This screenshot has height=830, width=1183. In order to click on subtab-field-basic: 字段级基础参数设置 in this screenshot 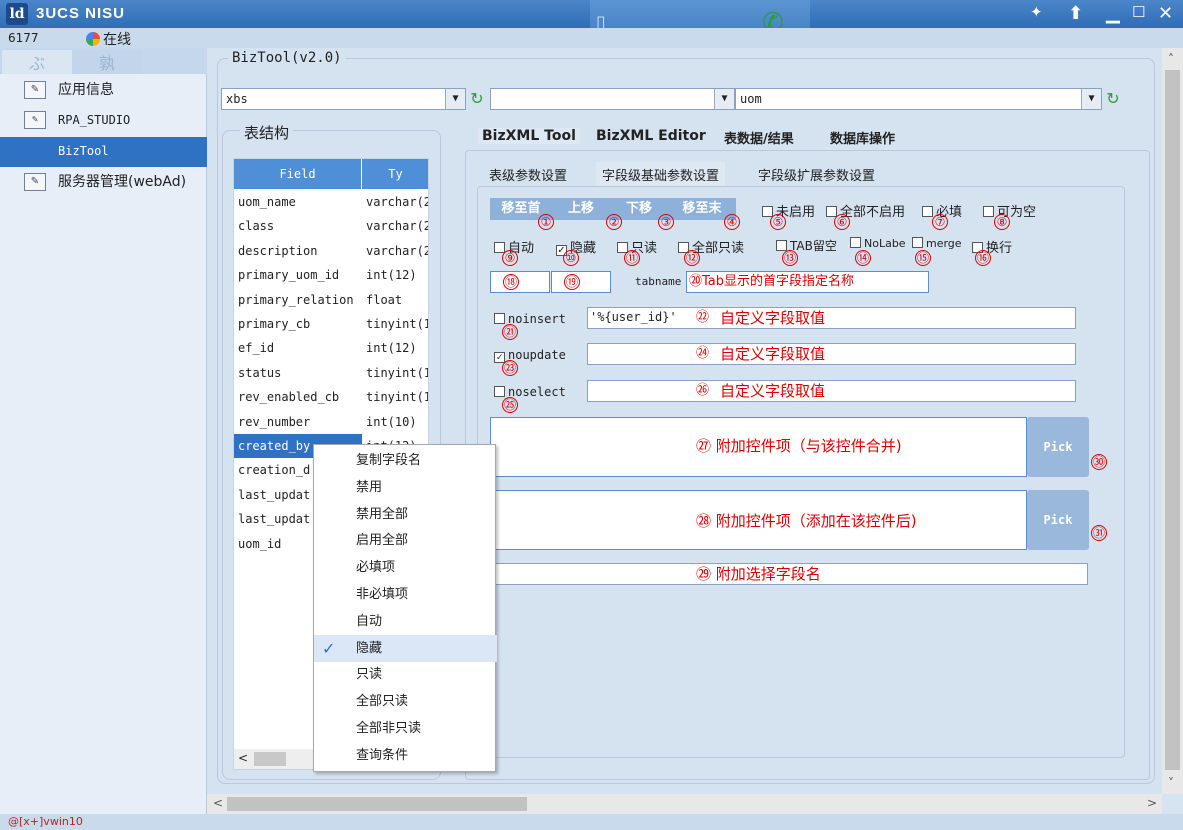, I will do `click(661, 175)`.